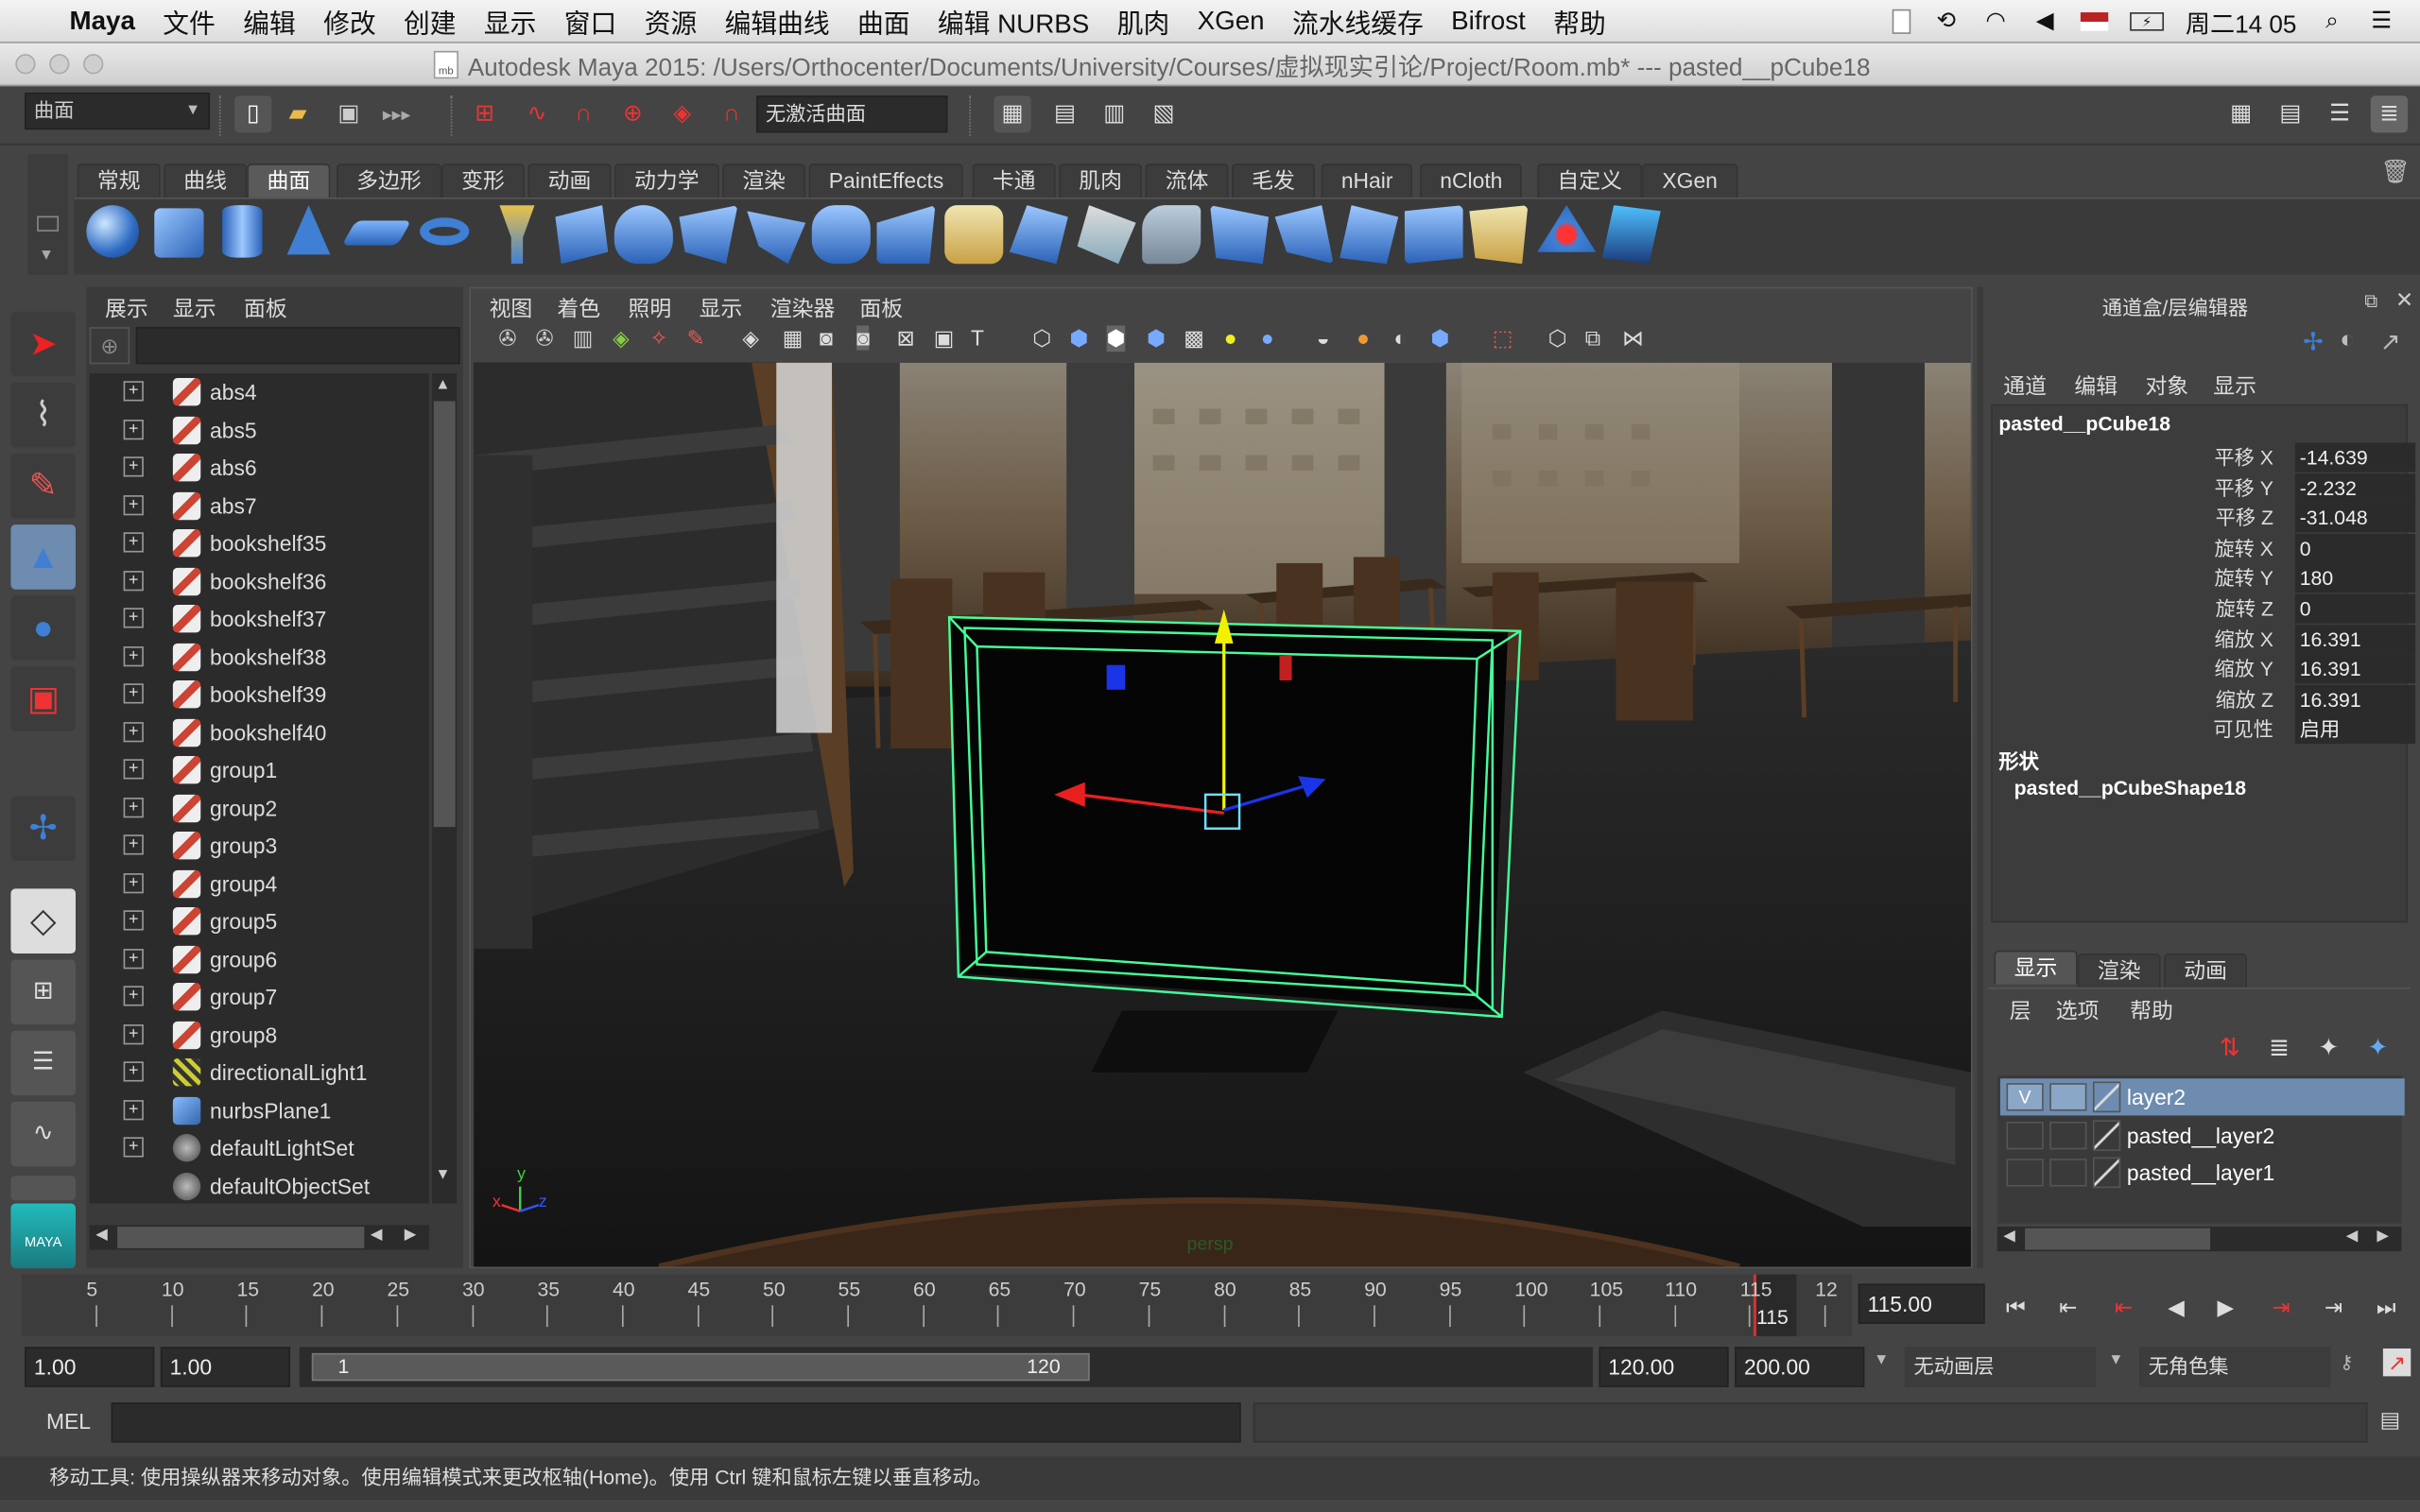  What do you see at coordinates (259, 807) in the screenshot?
I see `outliner-item-group2: + group2` at bounding box center [259, 807].